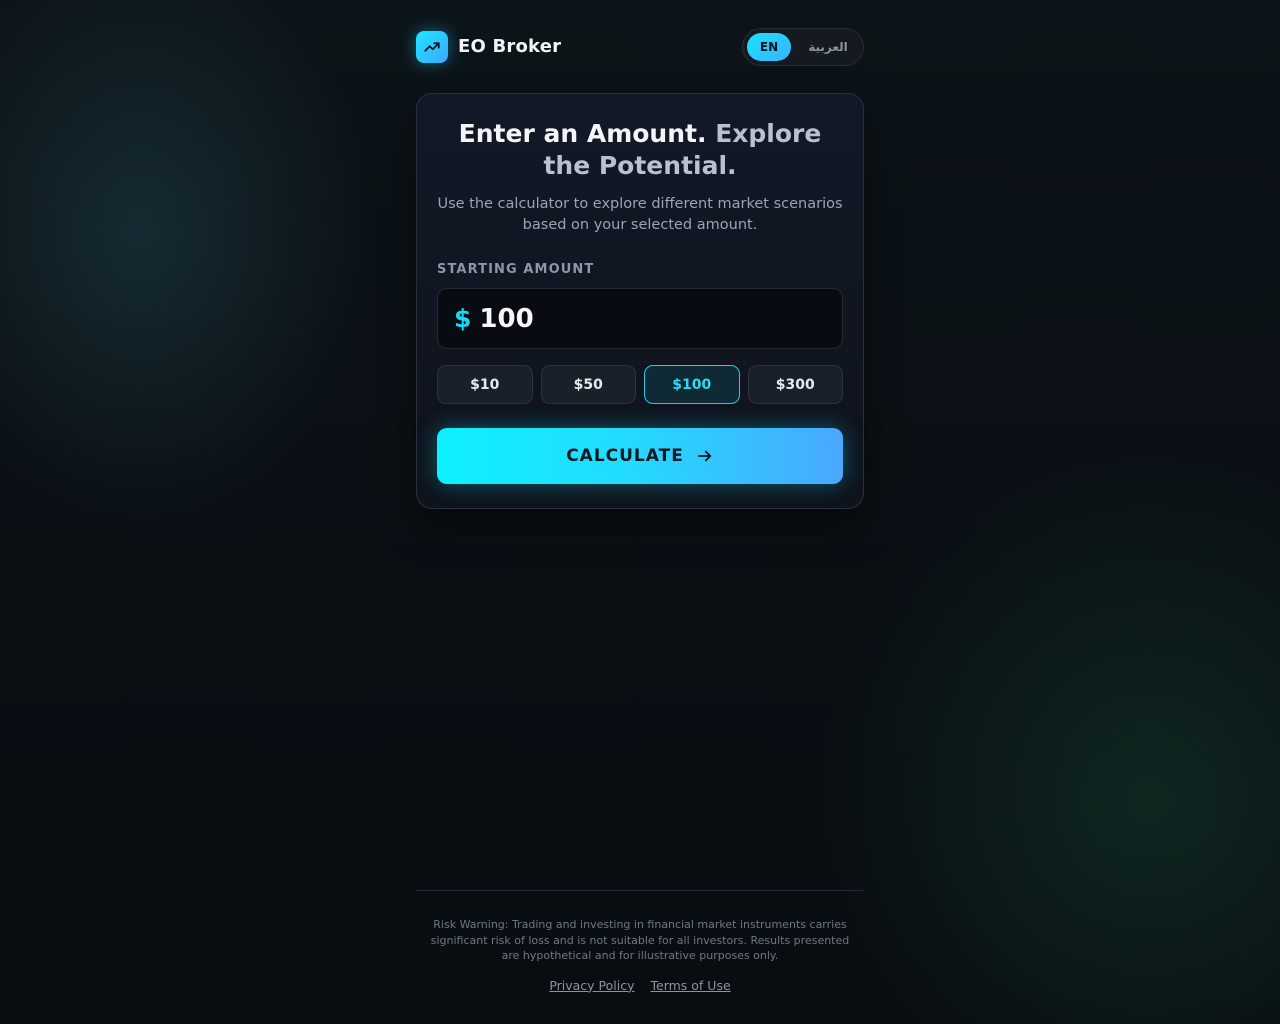 The width and height of the screenshot is (1280, 1024). I want to click on brand-name: EO Broker, so click(510, 46).